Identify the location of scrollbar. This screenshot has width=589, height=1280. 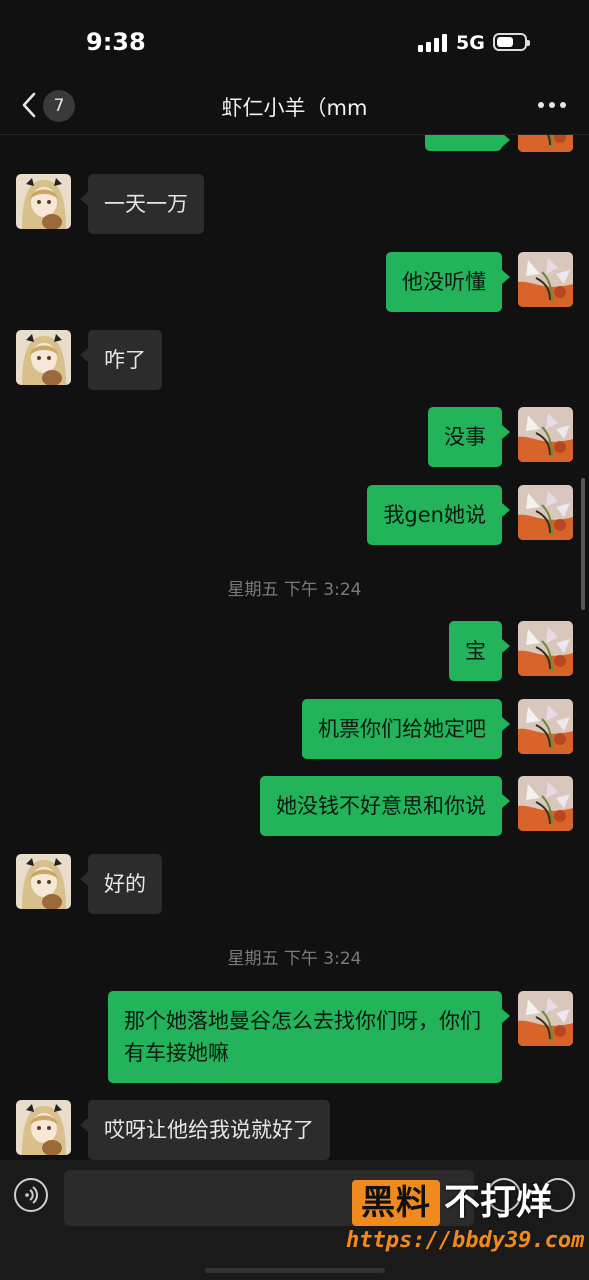
(583, 544).